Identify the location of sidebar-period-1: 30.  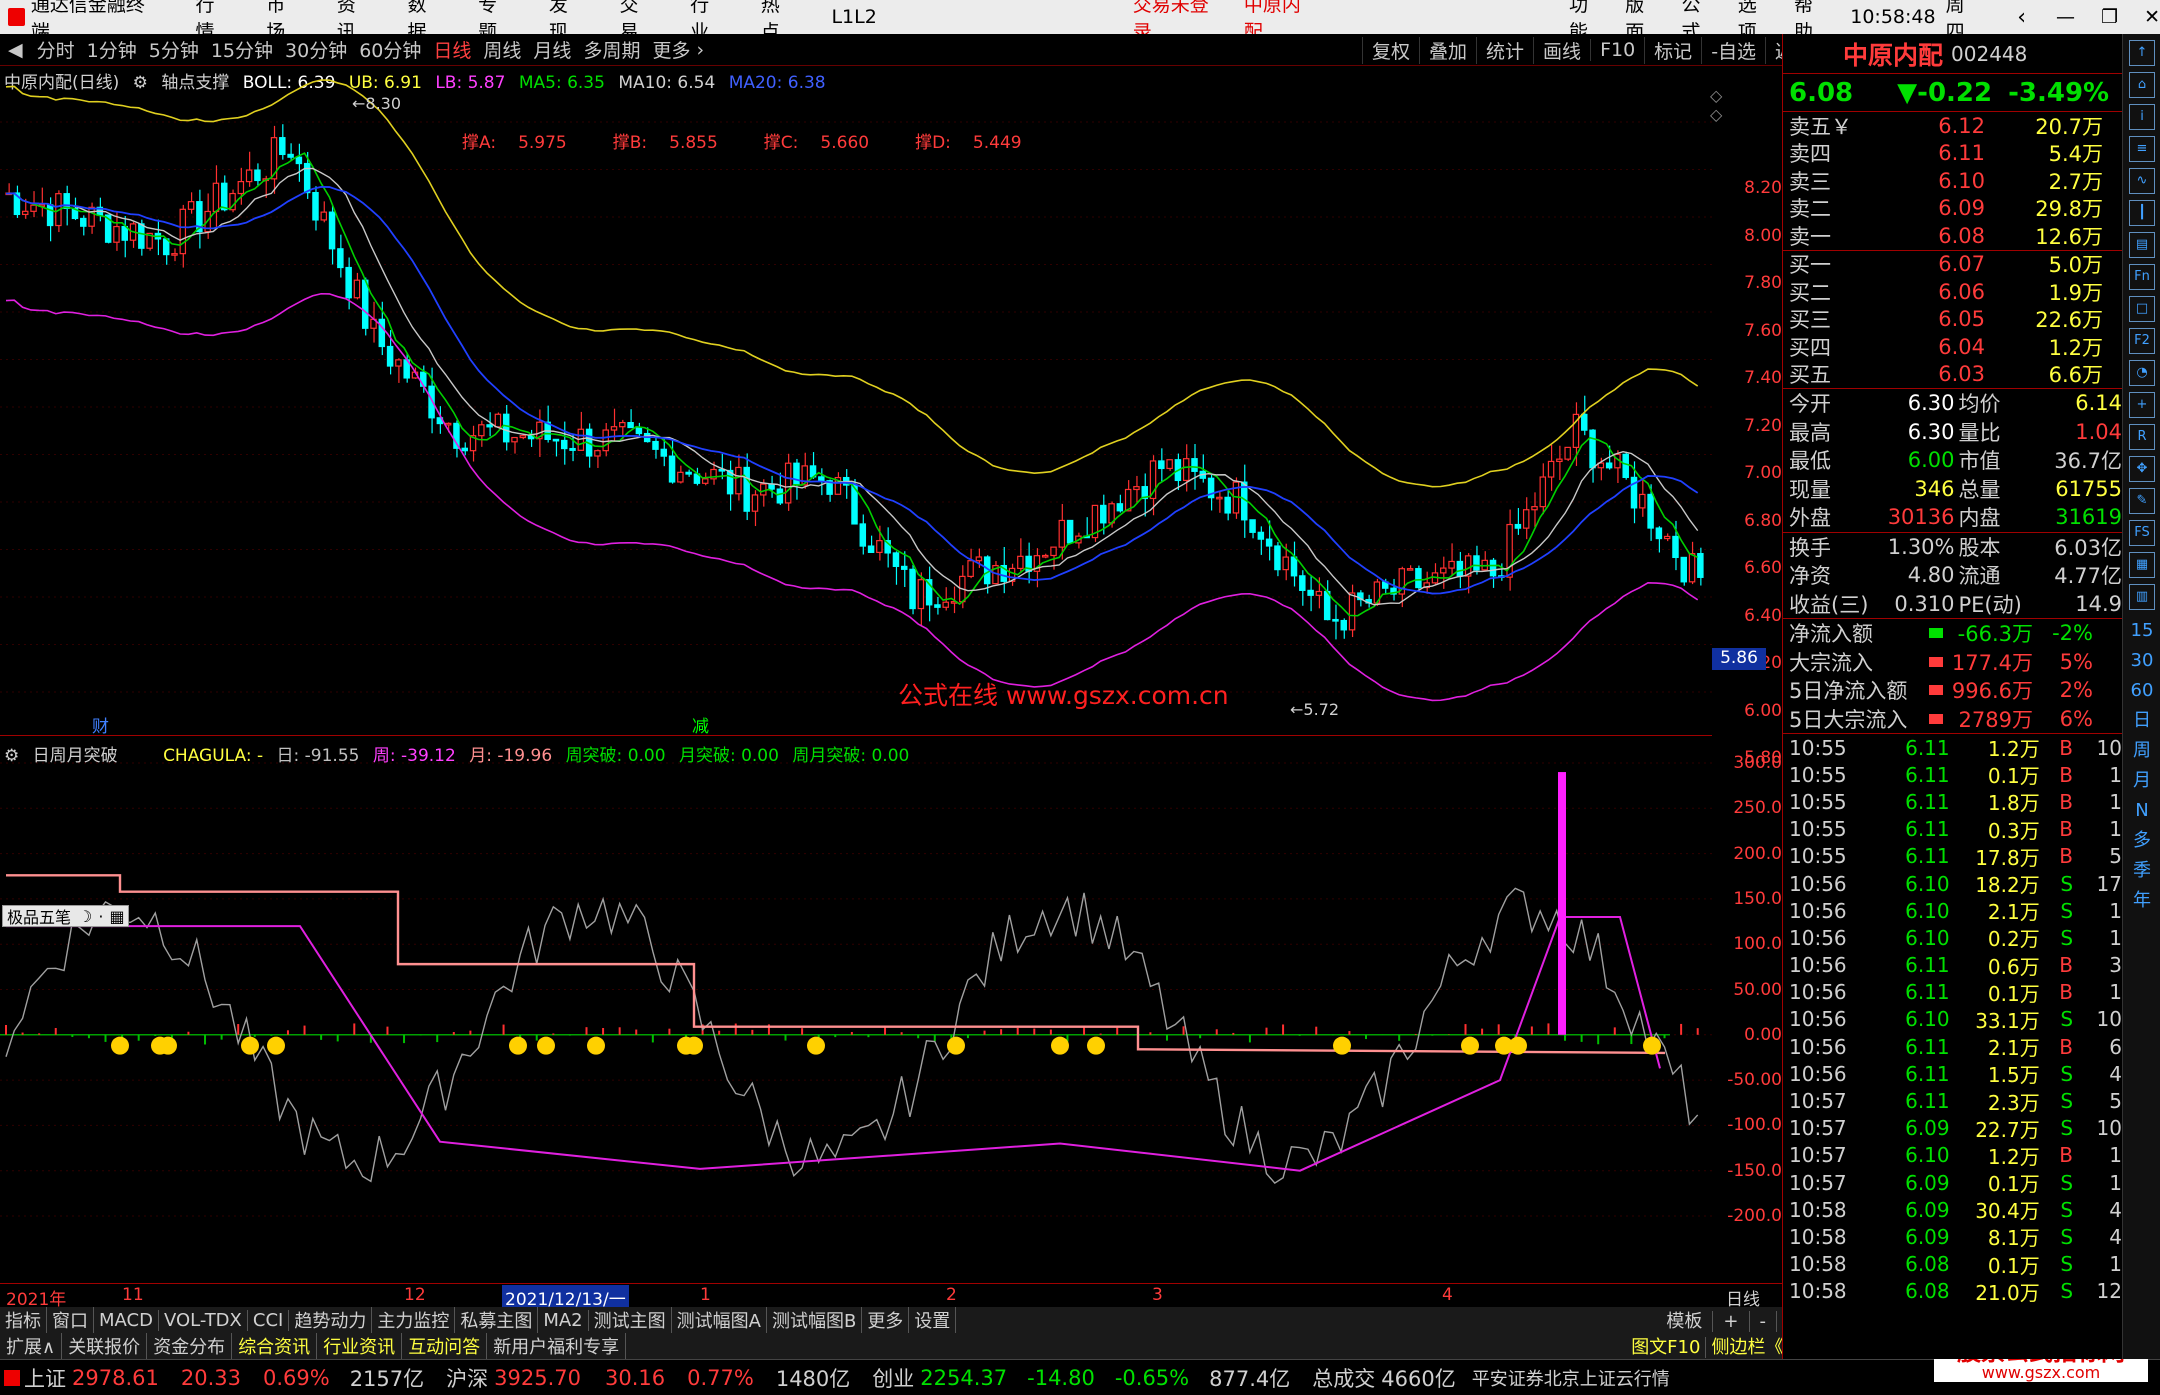
(2141, 661).